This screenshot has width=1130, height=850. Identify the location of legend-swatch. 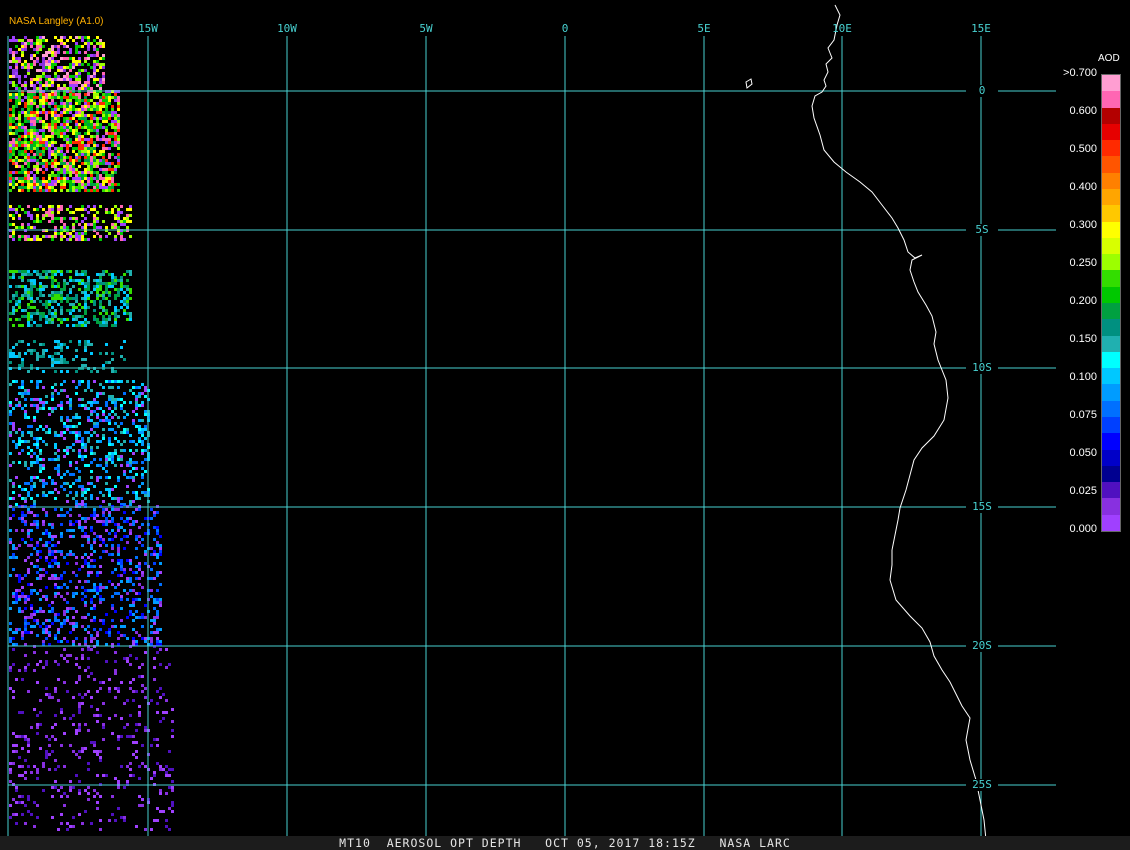
(1111, 116).